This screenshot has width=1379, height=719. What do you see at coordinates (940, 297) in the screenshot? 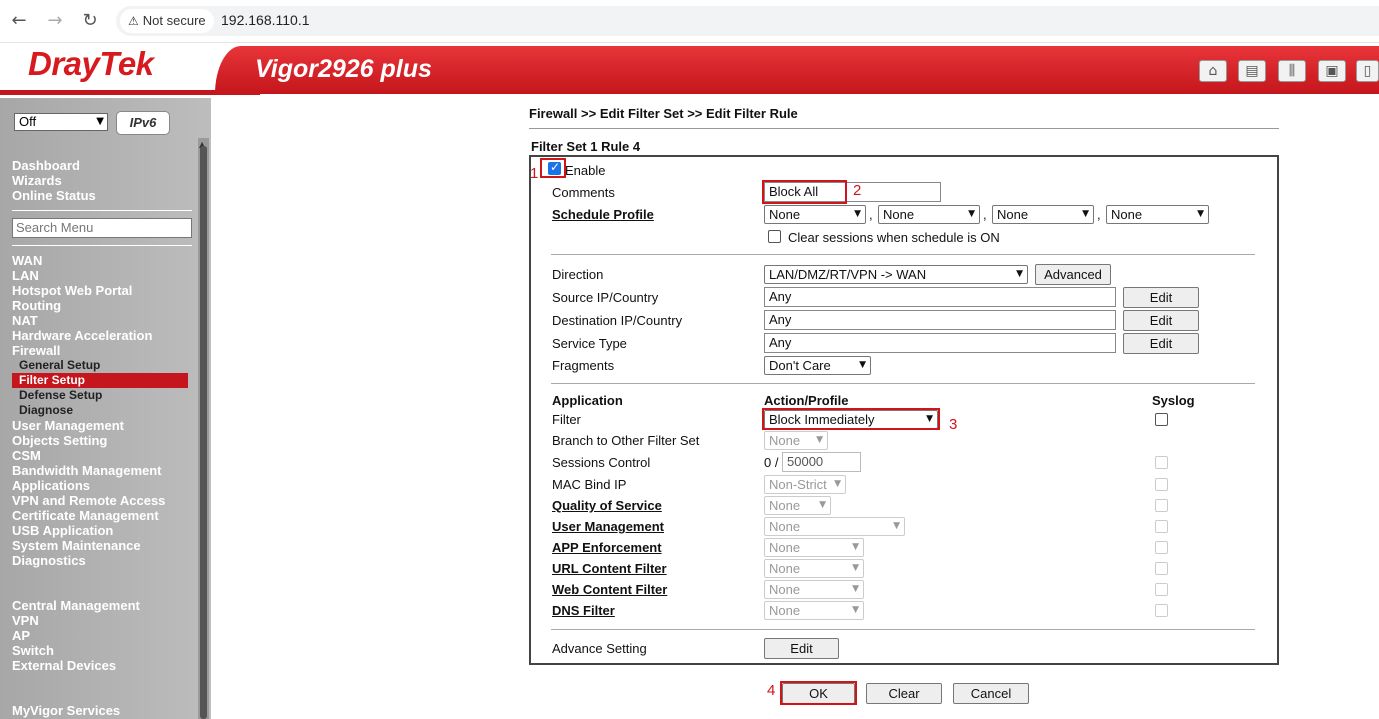
I see `source-input: Any` at bounding box center [940, 297].